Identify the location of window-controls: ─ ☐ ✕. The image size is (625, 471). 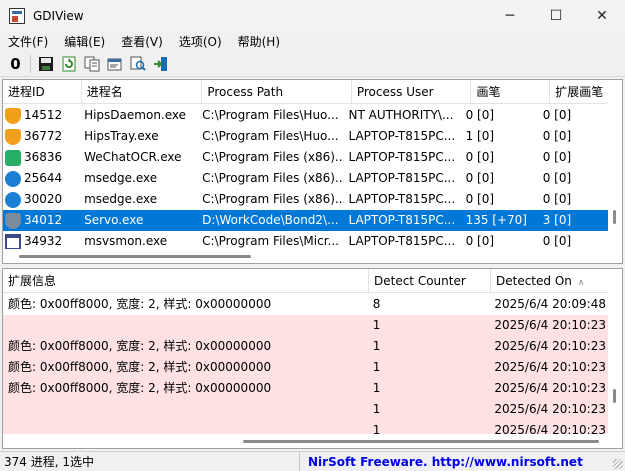
(556, 15).